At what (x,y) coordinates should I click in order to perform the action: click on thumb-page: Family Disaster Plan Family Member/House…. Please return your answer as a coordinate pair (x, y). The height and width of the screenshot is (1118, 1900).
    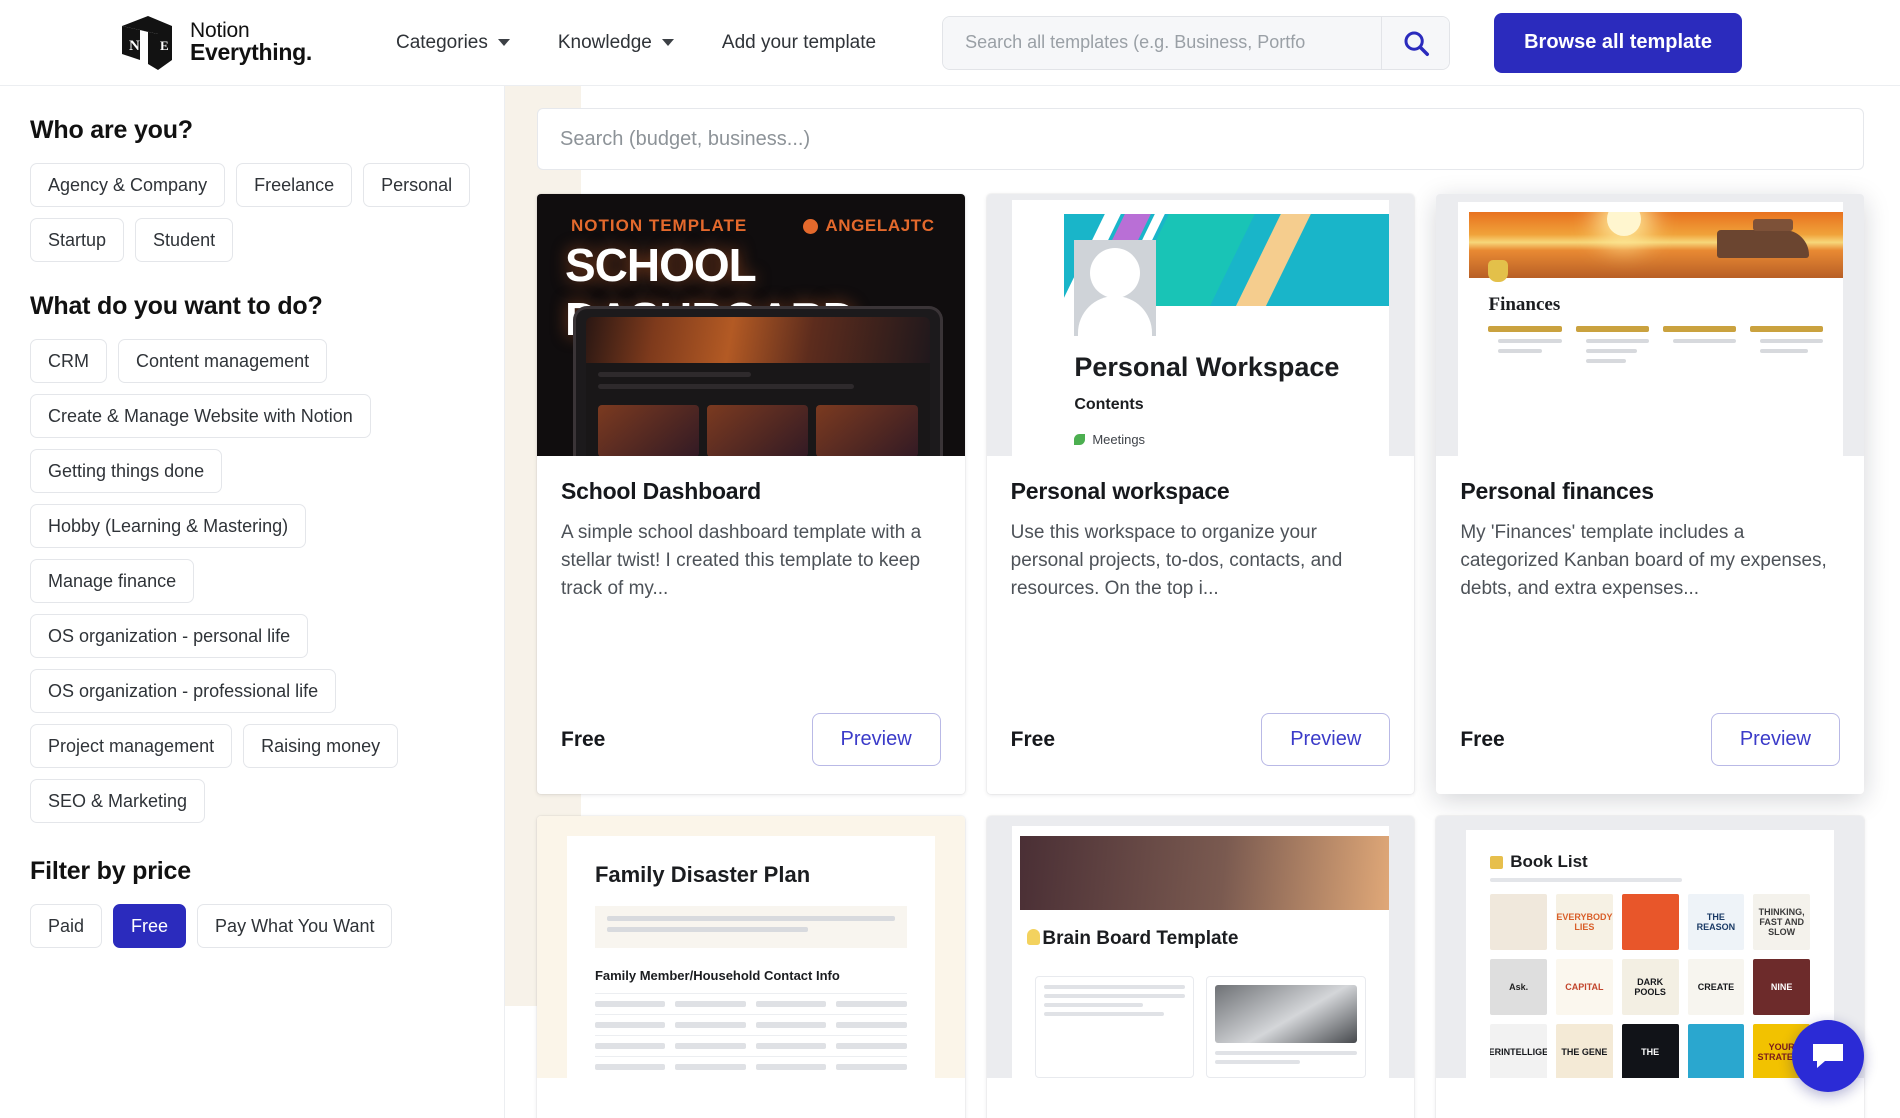
    Looking at the image, I should click on (750, 957).